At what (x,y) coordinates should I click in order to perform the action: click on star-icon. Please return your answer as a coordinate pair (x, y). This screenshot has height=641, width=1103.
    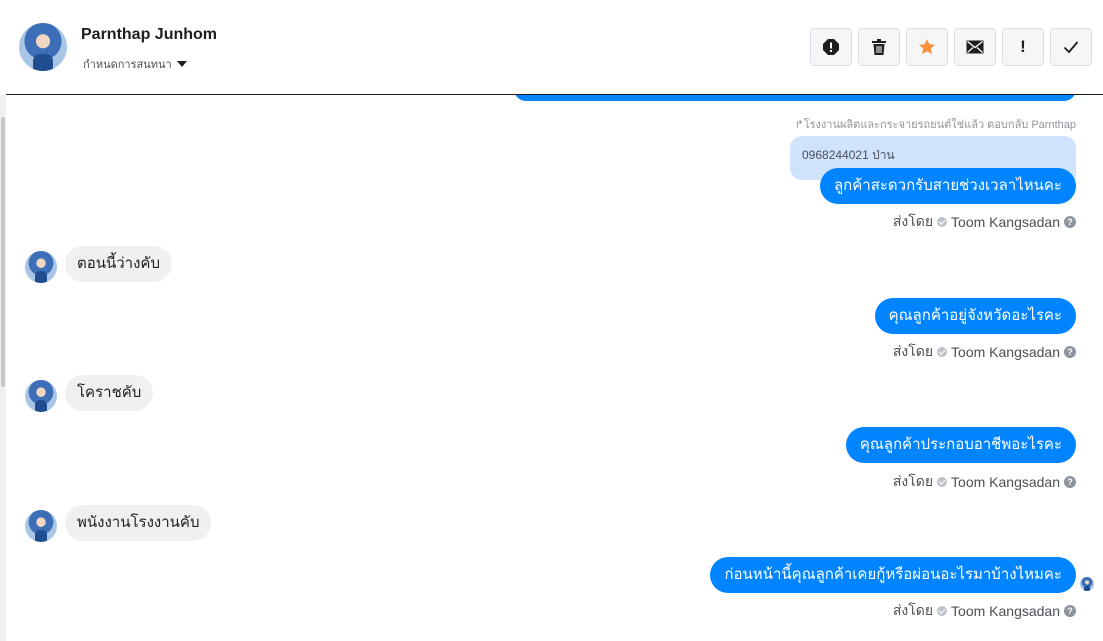
    Looking at the image, I should click on (927, 47).